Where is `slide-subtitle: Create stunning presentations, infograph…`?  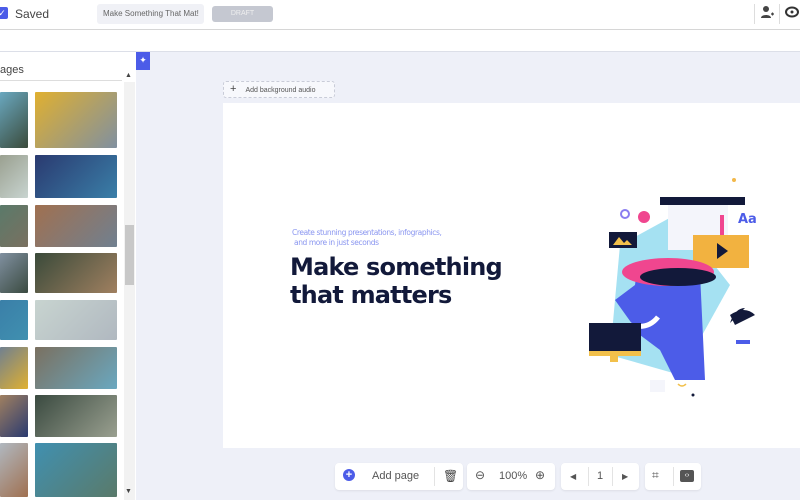
slide-subtitle: Create stunning presentations, infograph… is located at coordinates (367, 238).